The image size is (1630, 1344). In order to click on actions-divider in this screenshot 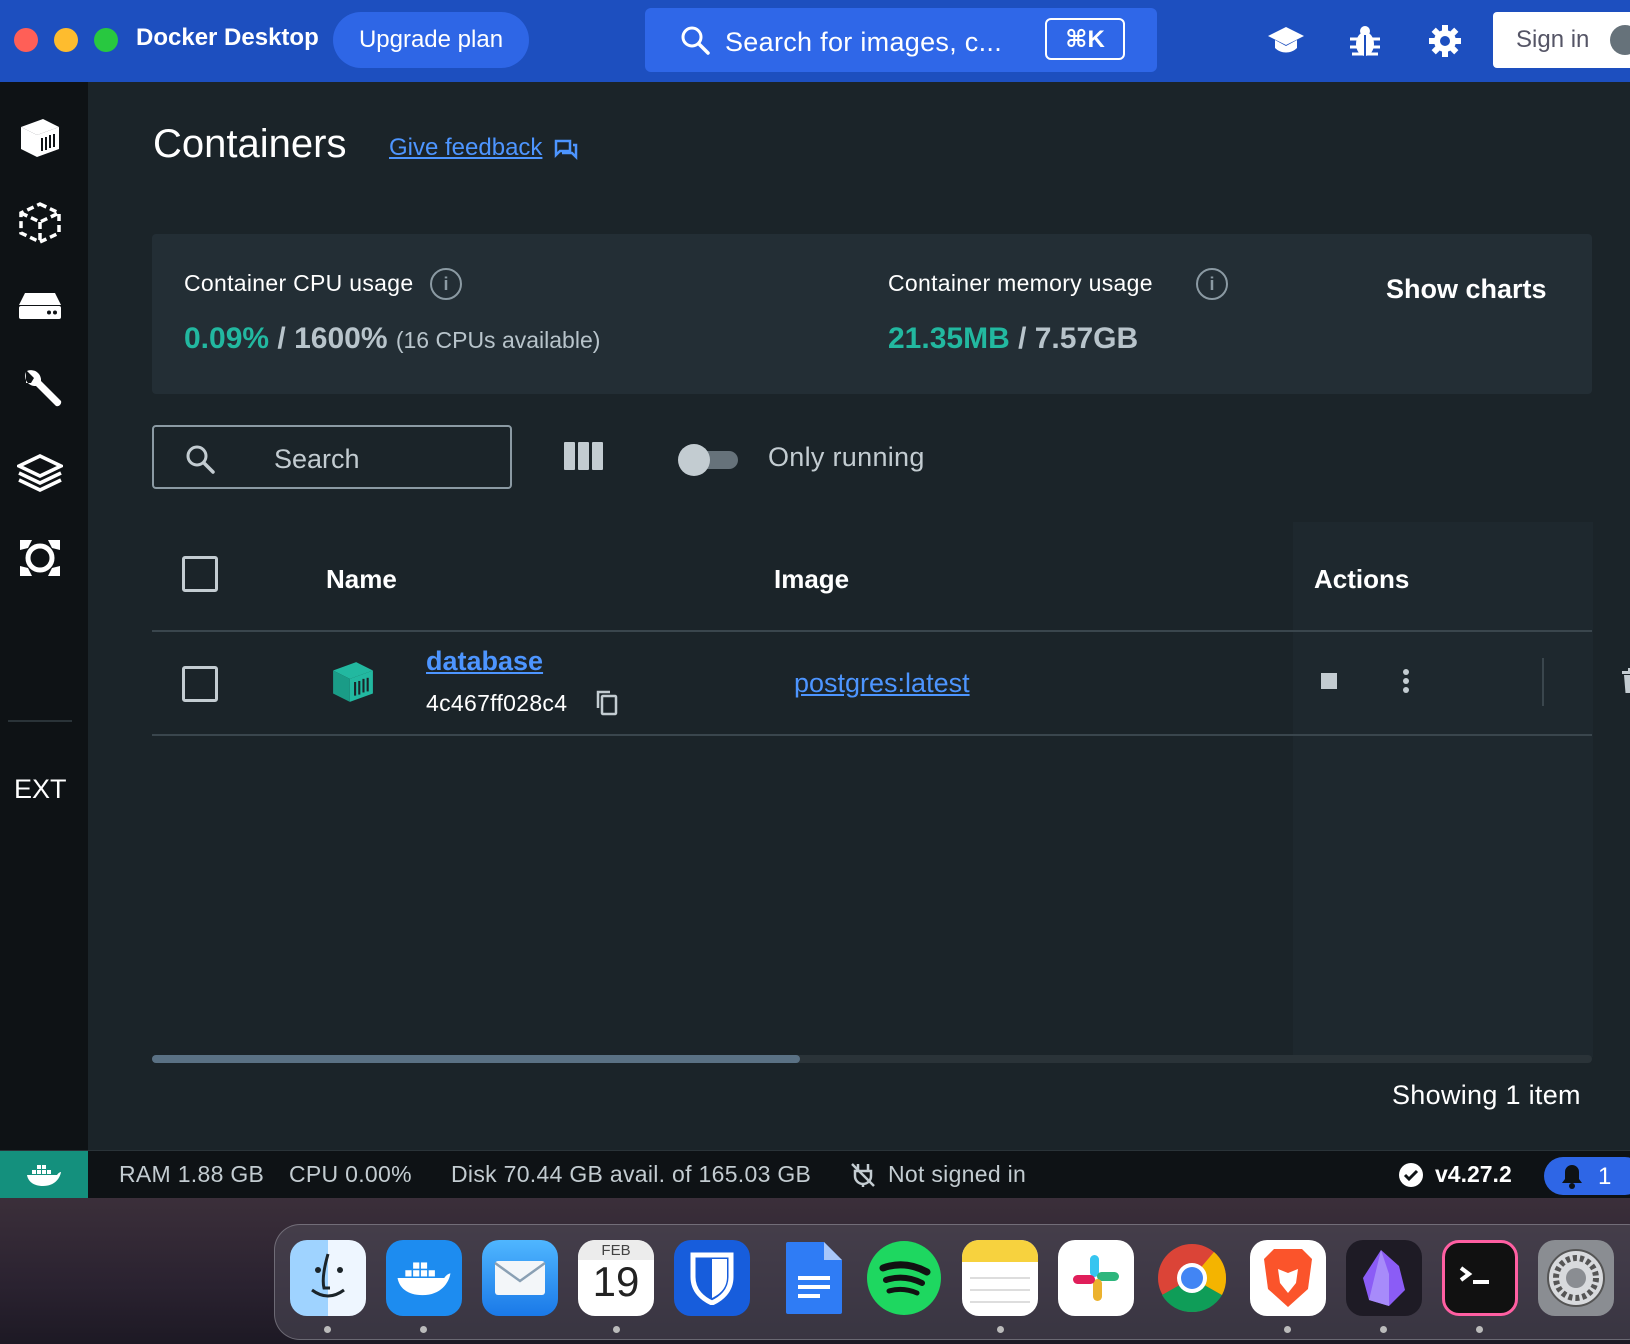, I will do `click(1543, 682)`.